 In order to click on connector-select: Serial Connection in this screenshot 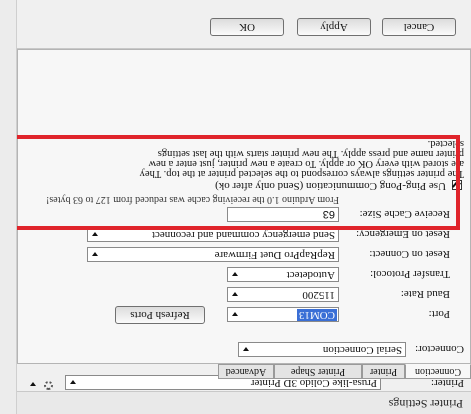, I will do `click(322, 349)`.